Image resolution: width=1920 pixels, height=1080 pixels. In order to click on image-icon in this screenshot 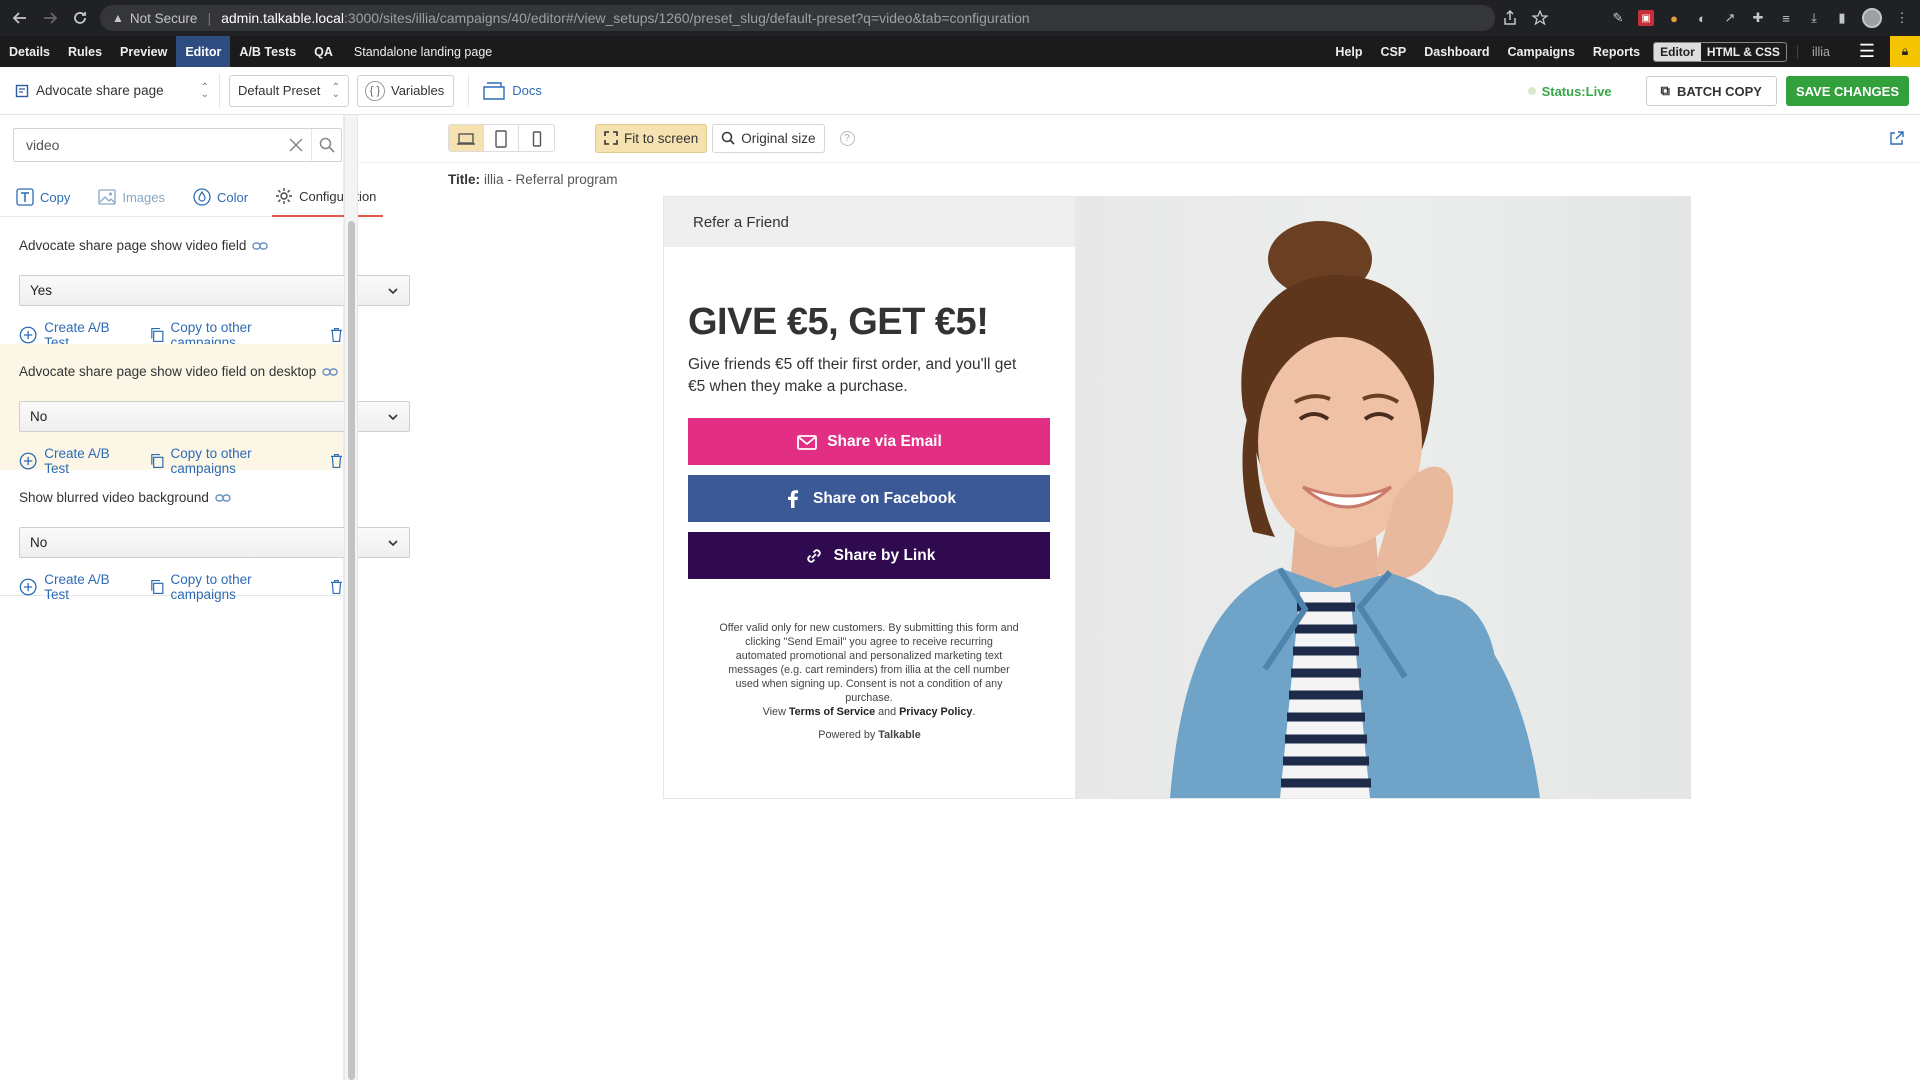, I will do `click(107, 197)`.